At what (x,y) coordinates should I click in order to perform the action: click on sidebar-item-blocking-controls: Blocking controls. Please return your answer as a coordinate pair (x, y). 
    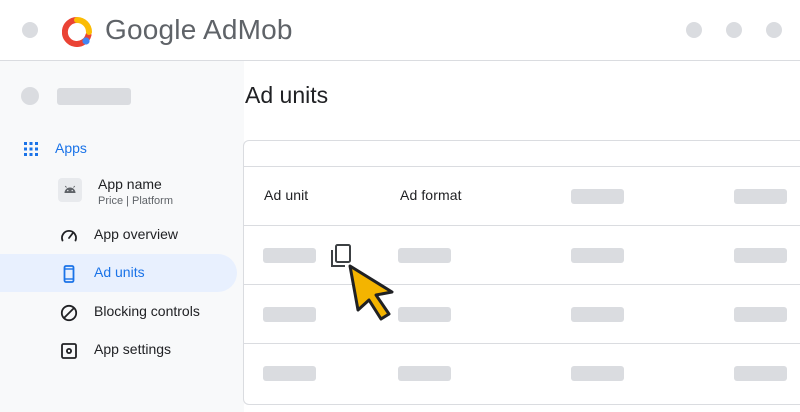
    Looking at the image, I should click on (118, 312).